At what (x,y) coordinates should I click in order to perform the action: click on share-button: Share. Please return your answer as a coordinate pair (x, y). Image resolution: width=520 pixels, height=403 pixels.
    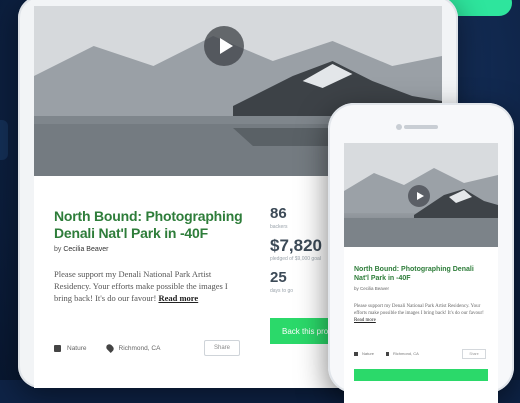
    Looking at the image, I should click on (222, 348).